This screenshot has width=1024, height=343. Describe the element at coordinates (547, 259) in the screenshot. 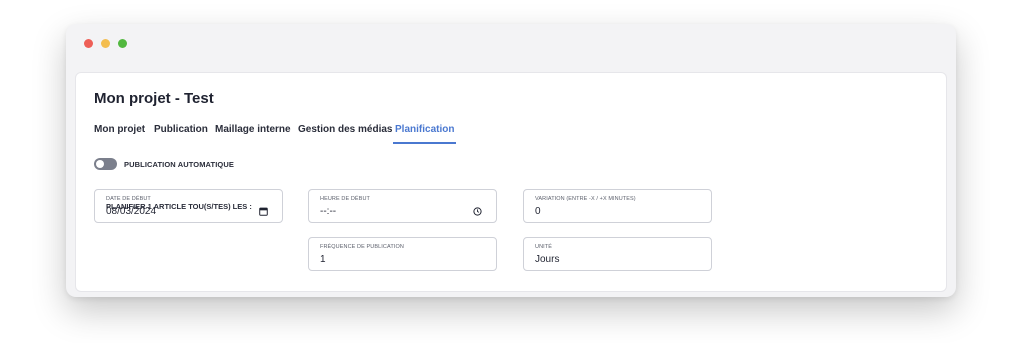

I see `unit-value: Jours` at that location.